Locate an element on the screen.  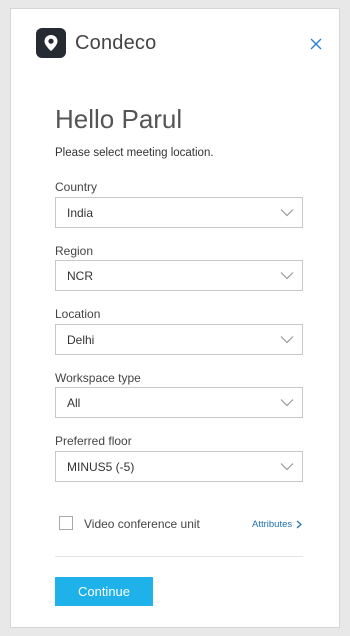
video-conference-label: Video conference unit is located at coordinates (142, 524).